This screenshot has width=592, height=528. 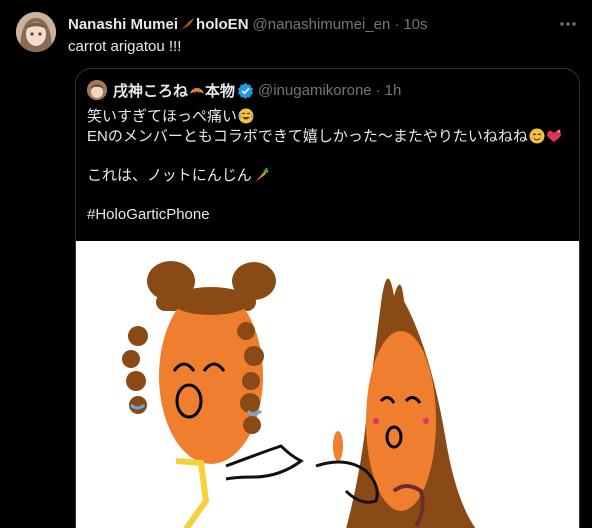 I want to click on author-name: Nanashi Mumei, so click(x=123, y=24).